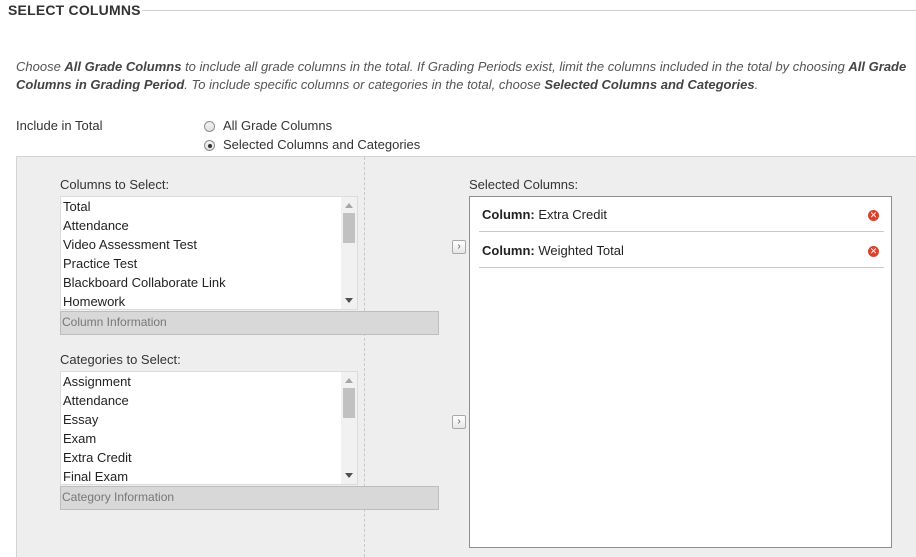 This screenshot has height=557, width=916. I want to click on list-item: Homework, so click(144, 300).